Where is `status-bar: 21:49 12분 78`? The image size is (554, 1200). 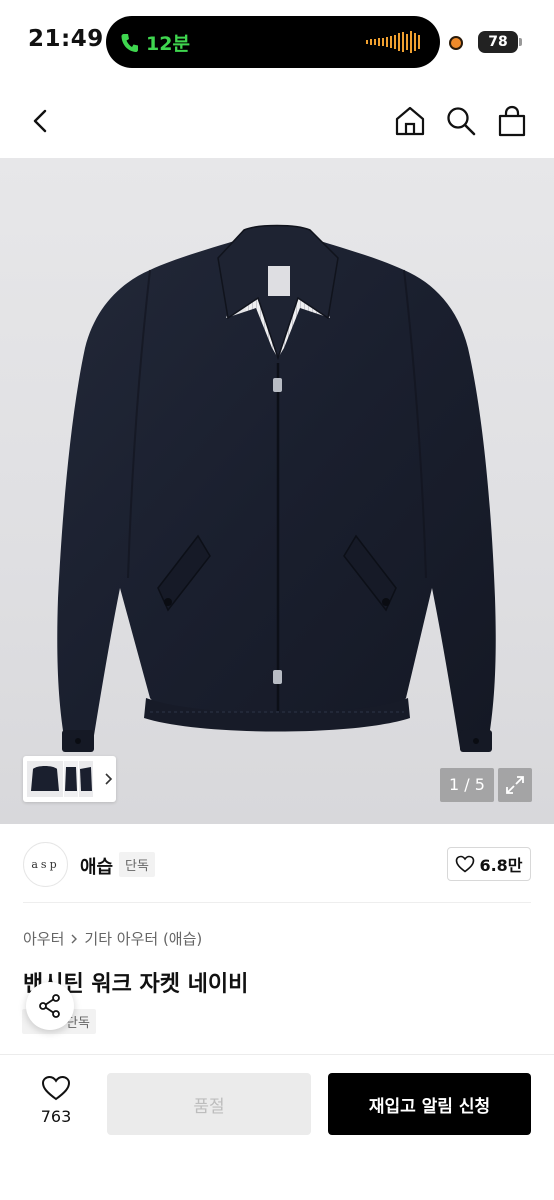
status-bar: 21:49 12분 78 is located at coordinates (277, 42).